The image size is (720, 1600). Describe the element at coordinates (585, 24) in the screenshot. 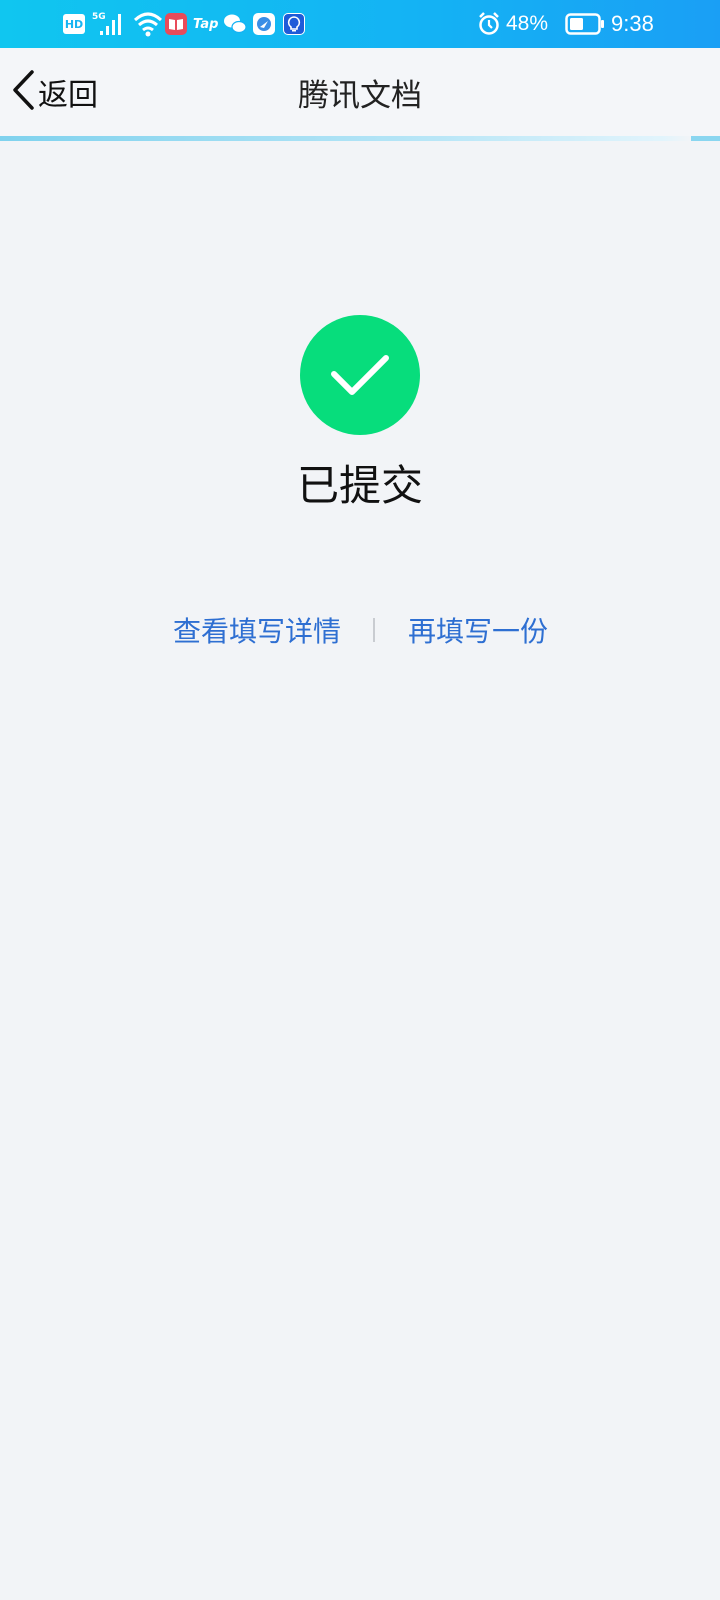

I see `battery-icon` at that location.